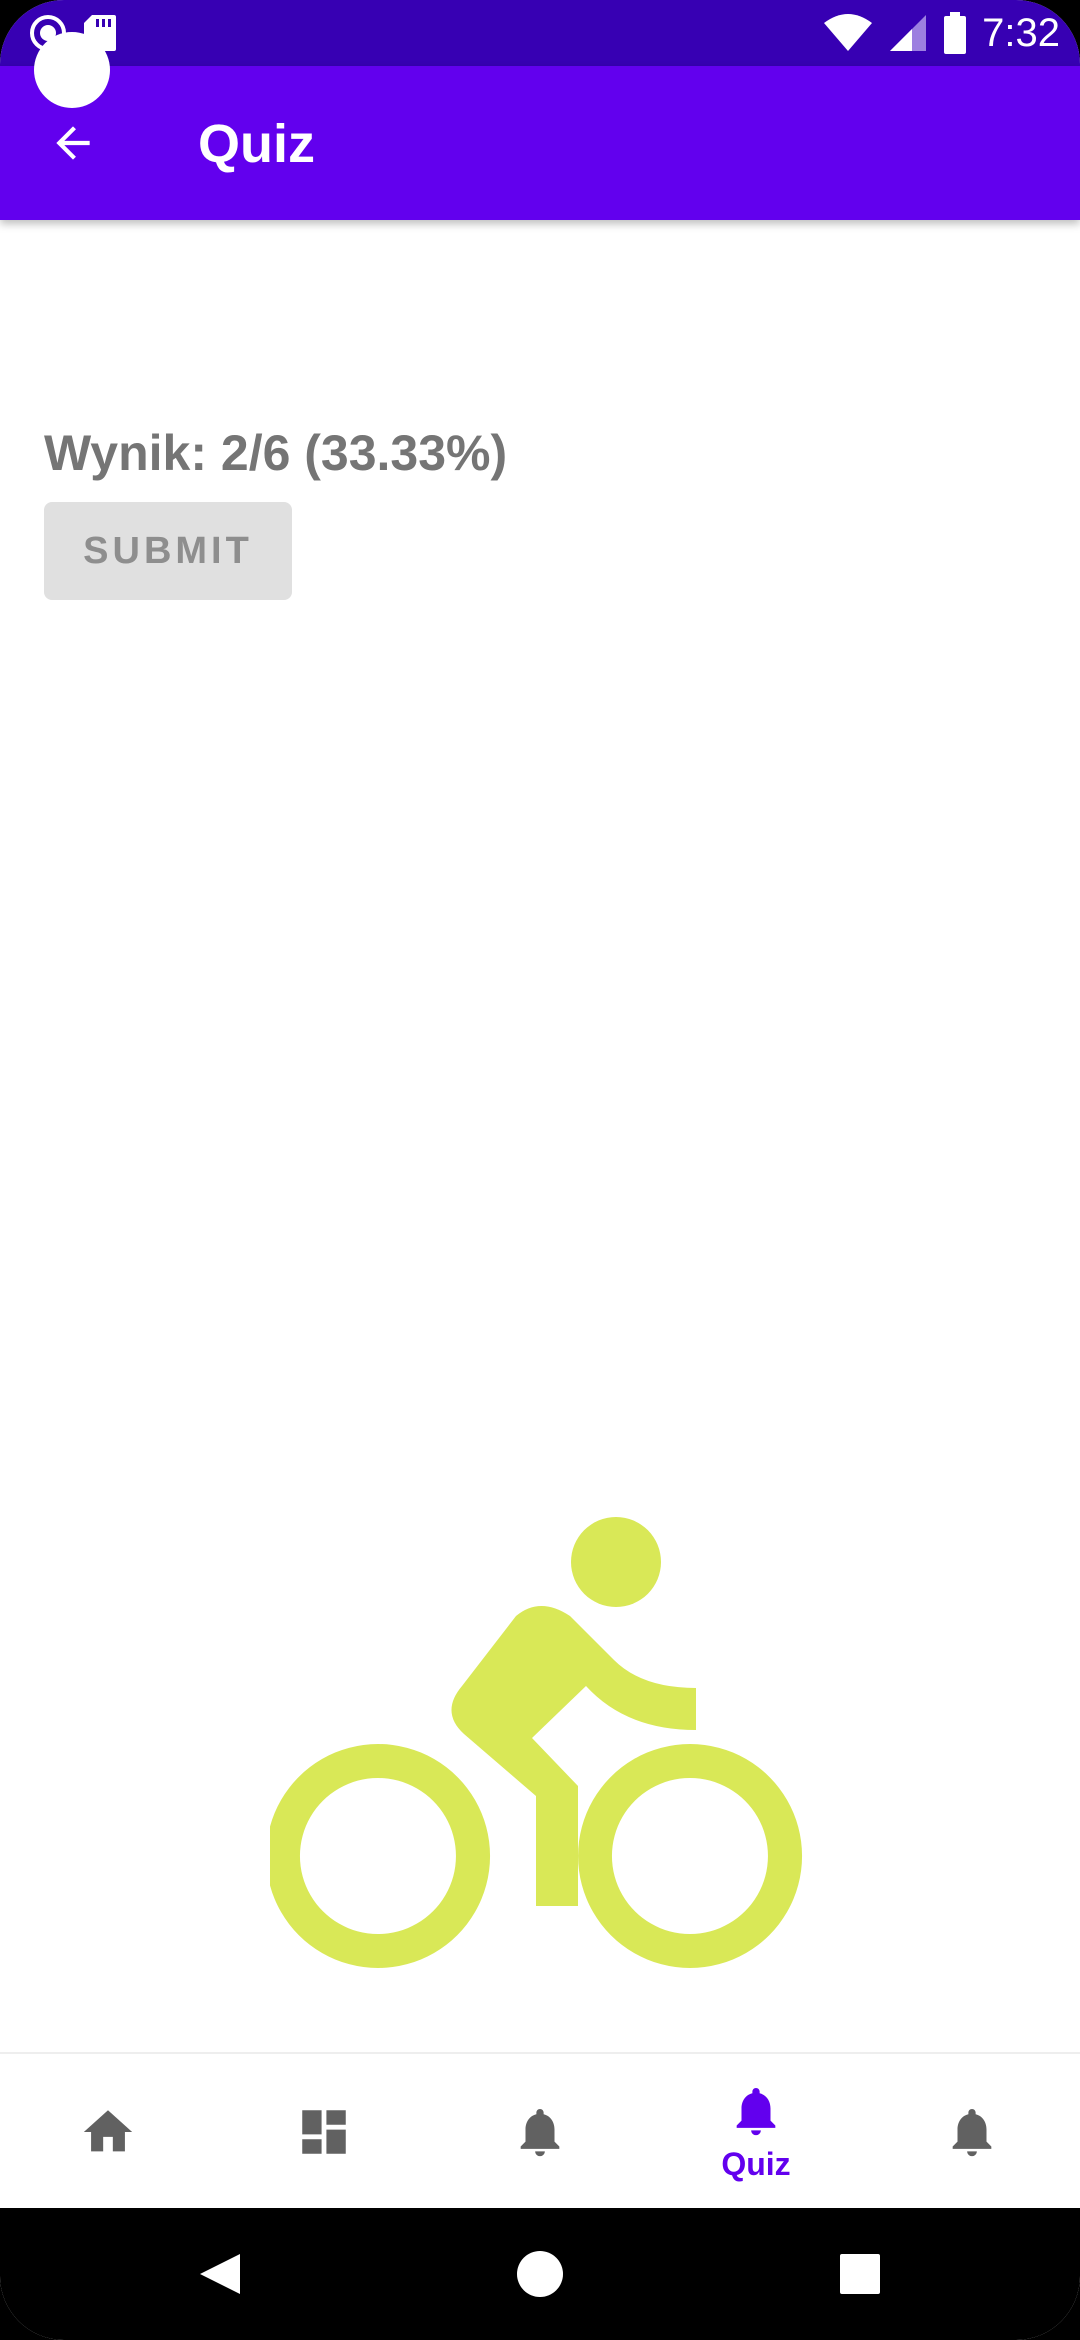  I want to click on circle-home-icon, so click(540, 2274).